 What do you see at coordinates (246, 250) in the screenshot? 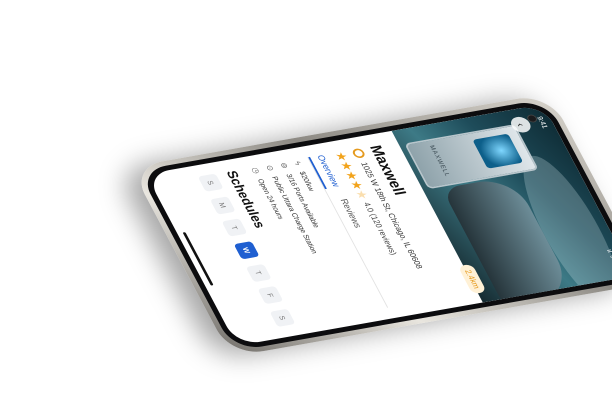
I see `day-wednesday: W` at bounding box center [246, 250].